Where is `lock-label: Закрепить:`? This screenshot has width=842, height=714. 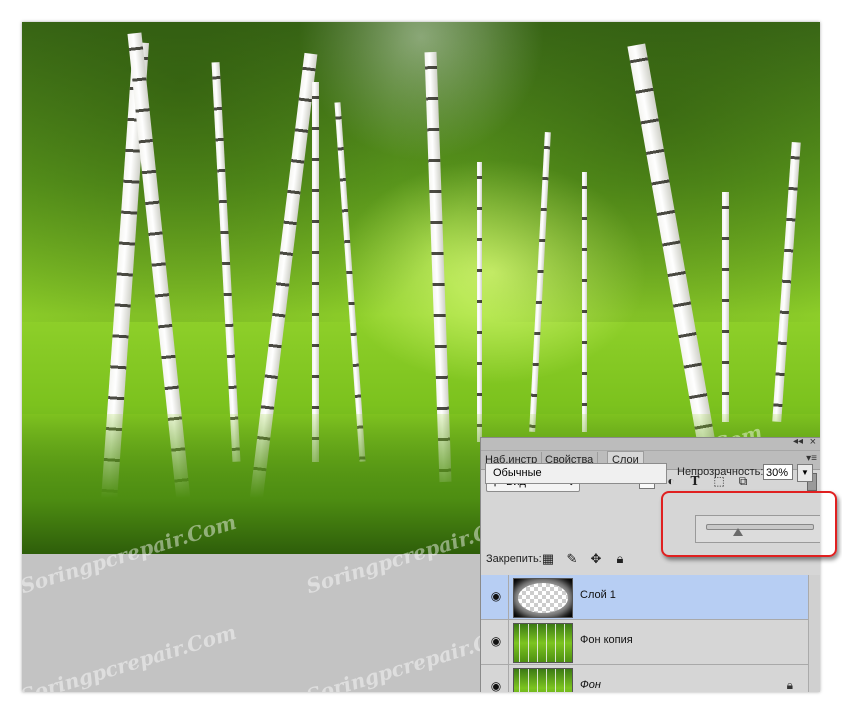
lock-label: Закрепить: is located at coordinates (514, 559).